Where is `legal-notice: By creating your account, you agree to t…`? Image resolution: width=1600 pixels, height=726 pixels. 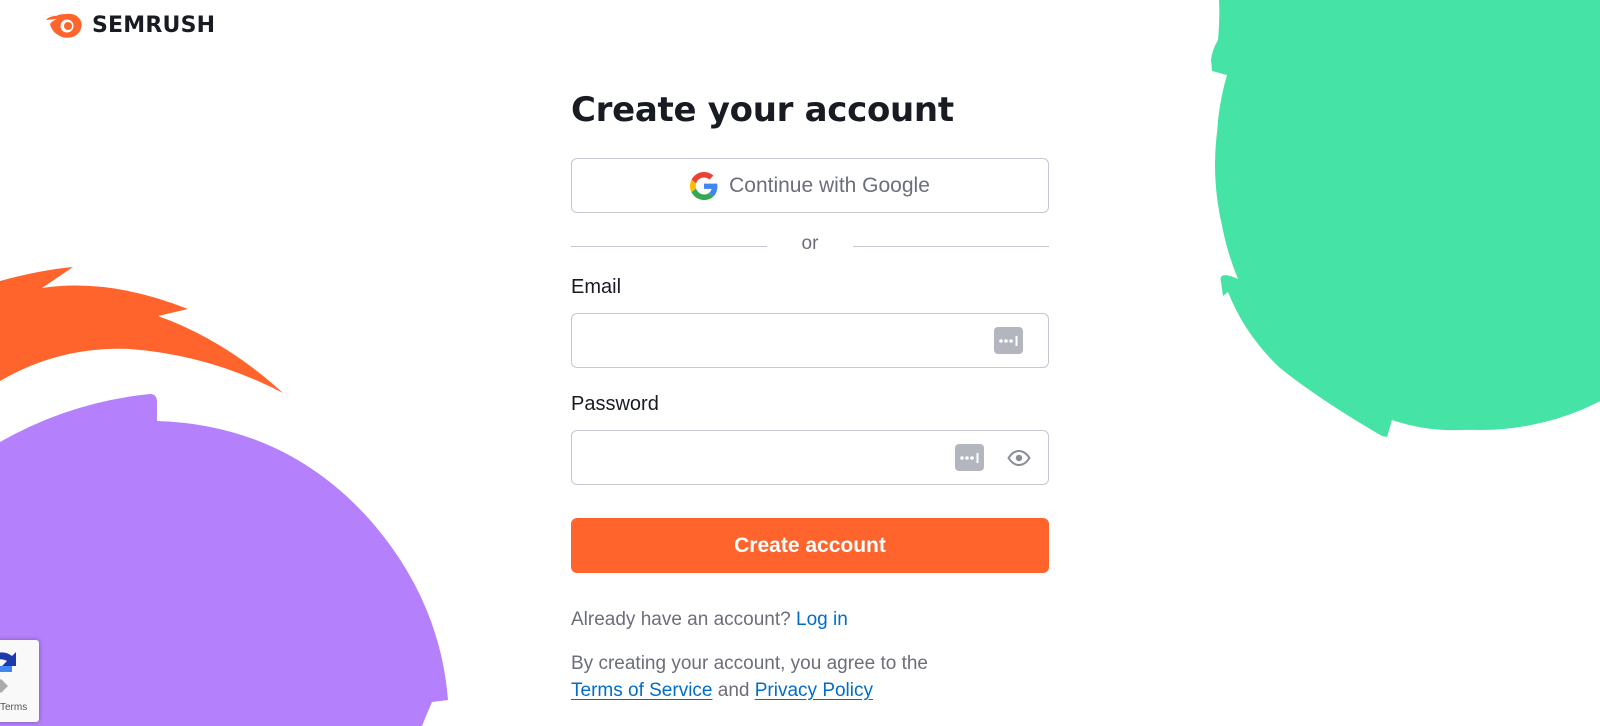 legal-notice: By creating your account, you agree to t… is located at coordinates (810, 677).